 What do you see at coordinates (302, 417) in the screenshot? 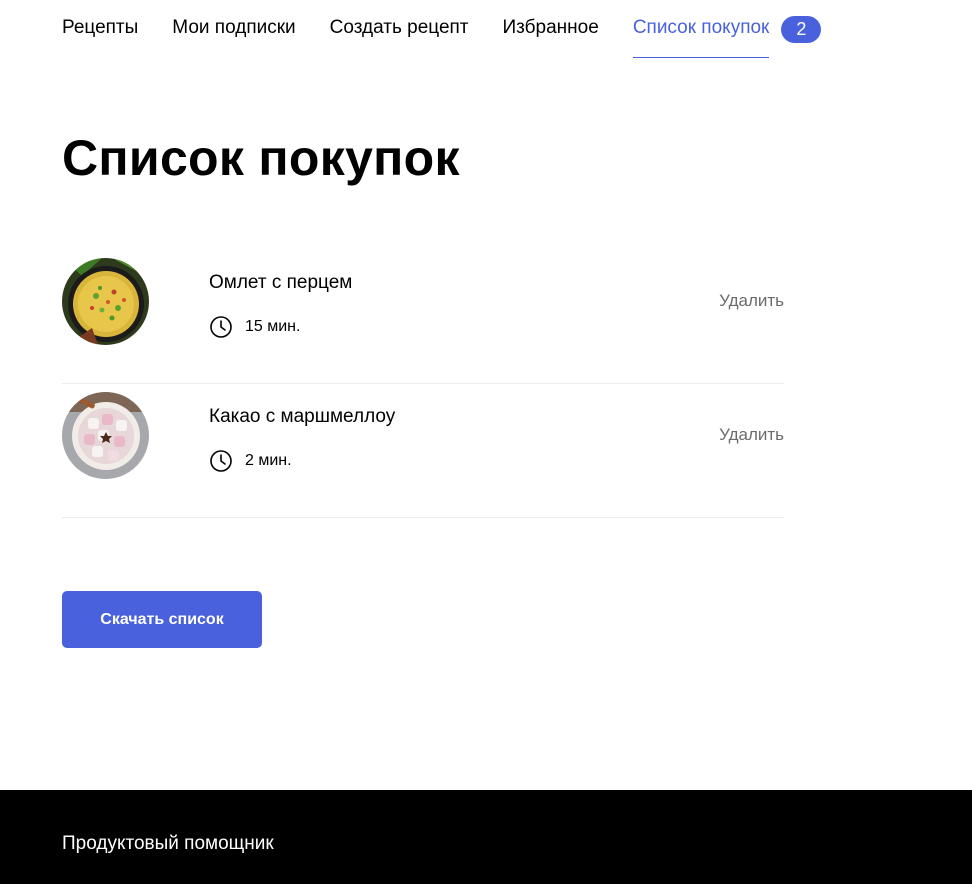
I see `recipe-title: Какао с маршмеллоу` at bounding box center [302, 417].